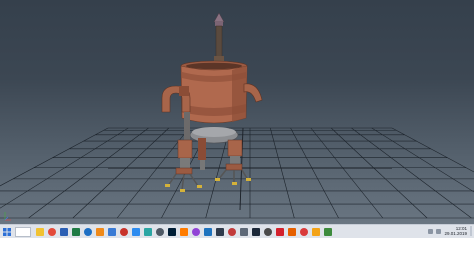 This screenshot has width=474, height=266. I want to click on ps-icon, so click(172, 232).